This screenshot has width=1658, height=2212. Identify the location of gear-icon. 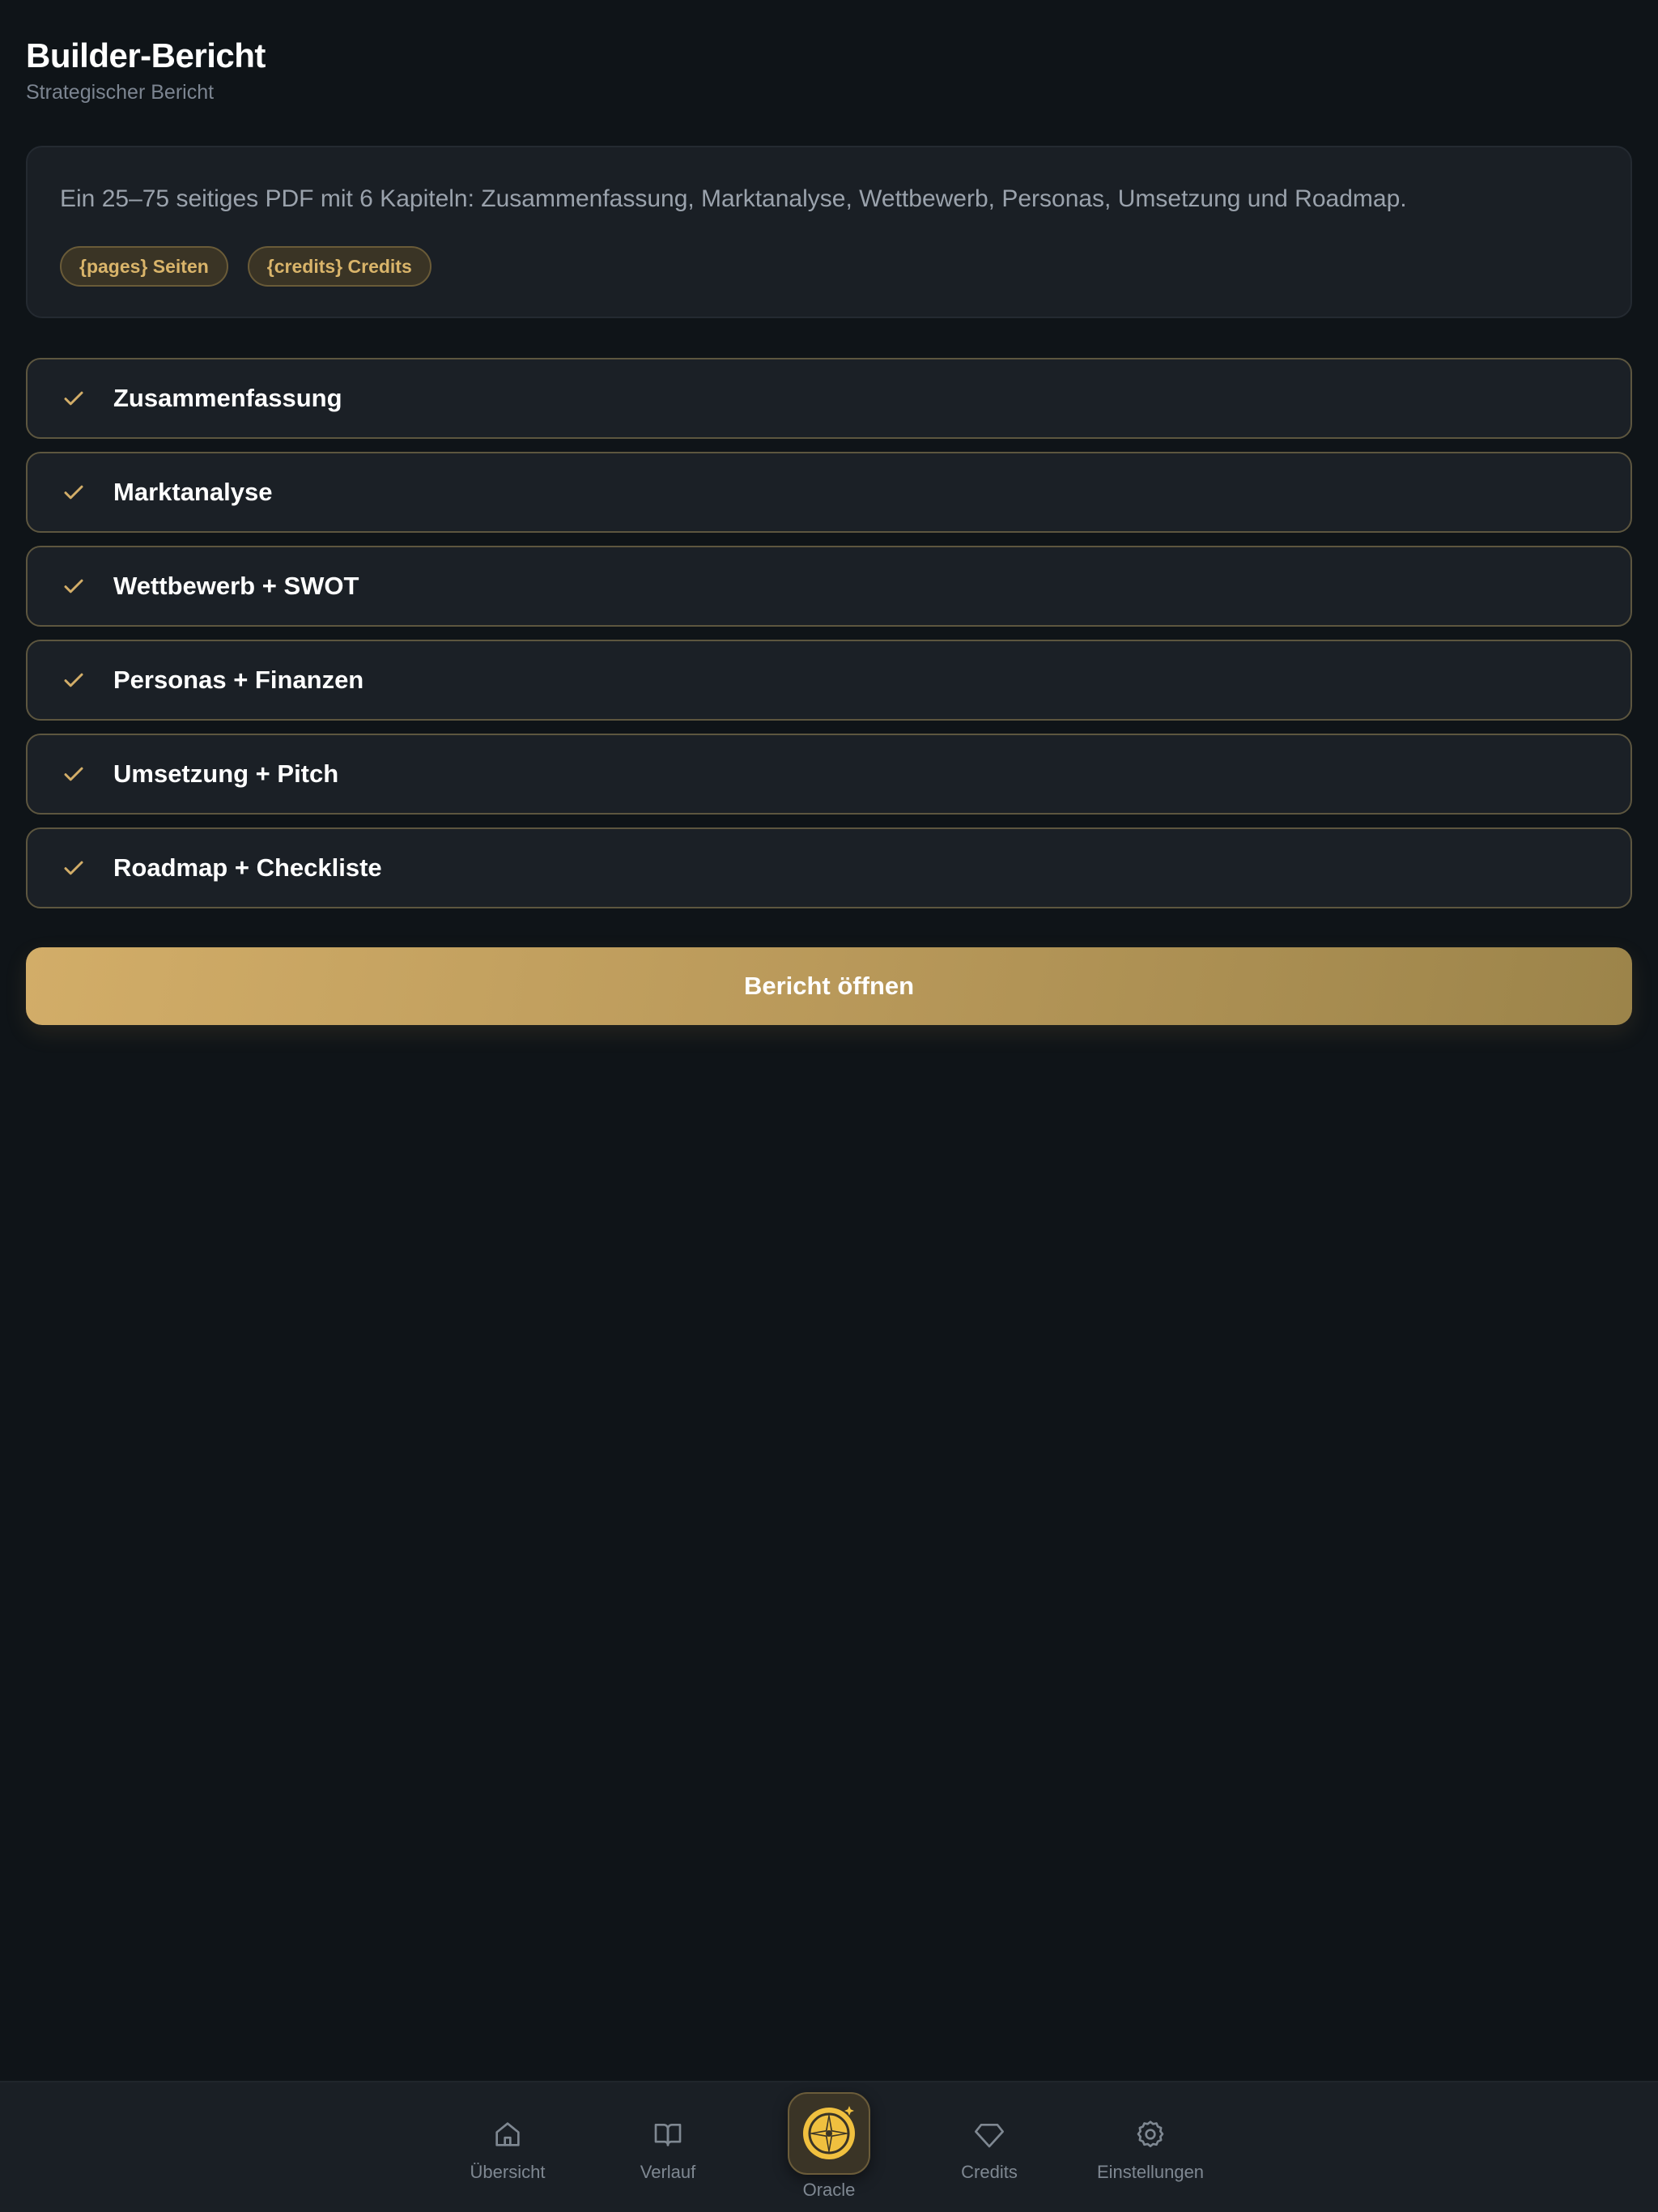
(1150, 2134).